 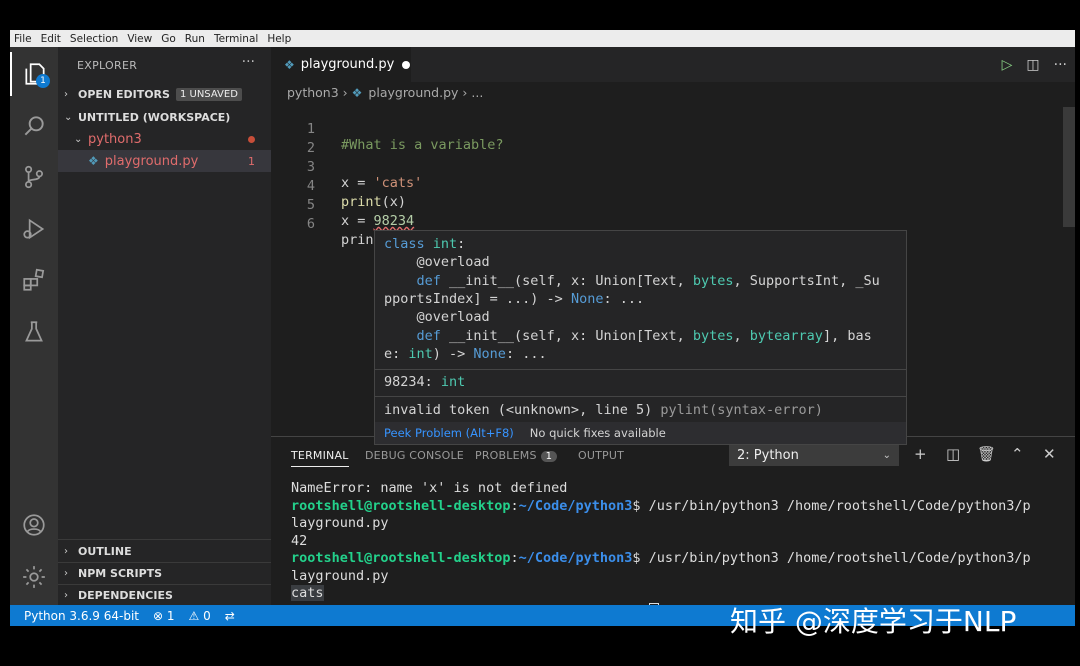 What do you see at coordinates (768, 455) in the screenshot?
I see `terminal-select-value: 2: Python` at bounding box center [768, 455].